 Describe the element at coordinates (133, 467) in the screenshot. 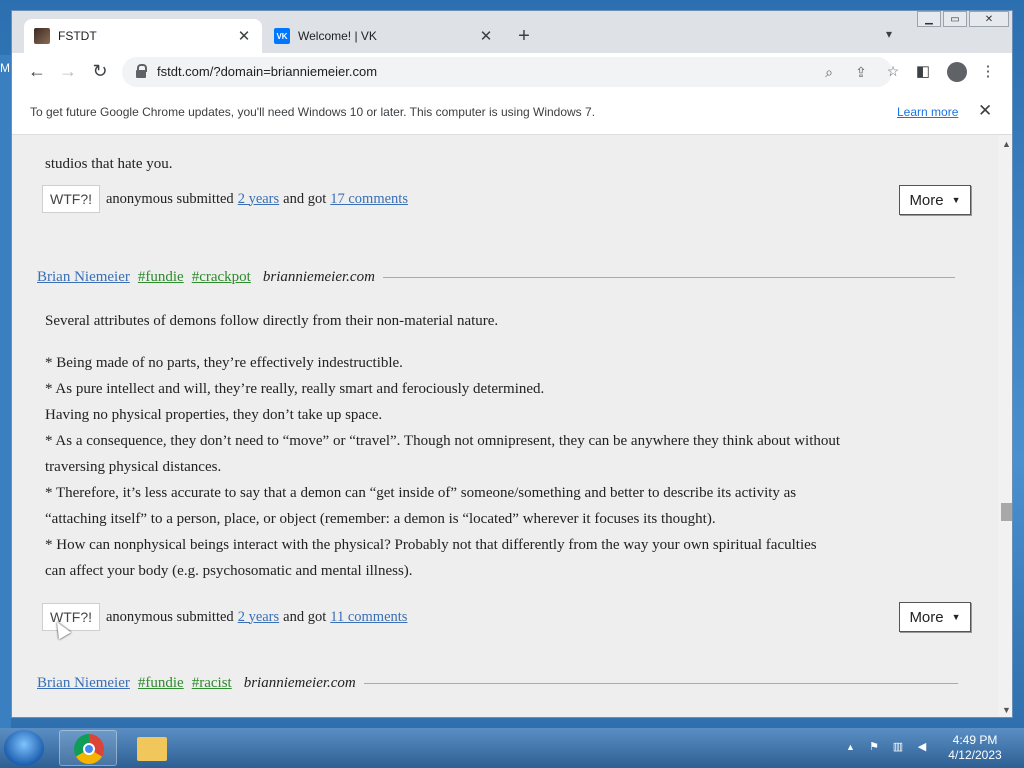

I see `post-text-line: traversing physical distances.` at that location.